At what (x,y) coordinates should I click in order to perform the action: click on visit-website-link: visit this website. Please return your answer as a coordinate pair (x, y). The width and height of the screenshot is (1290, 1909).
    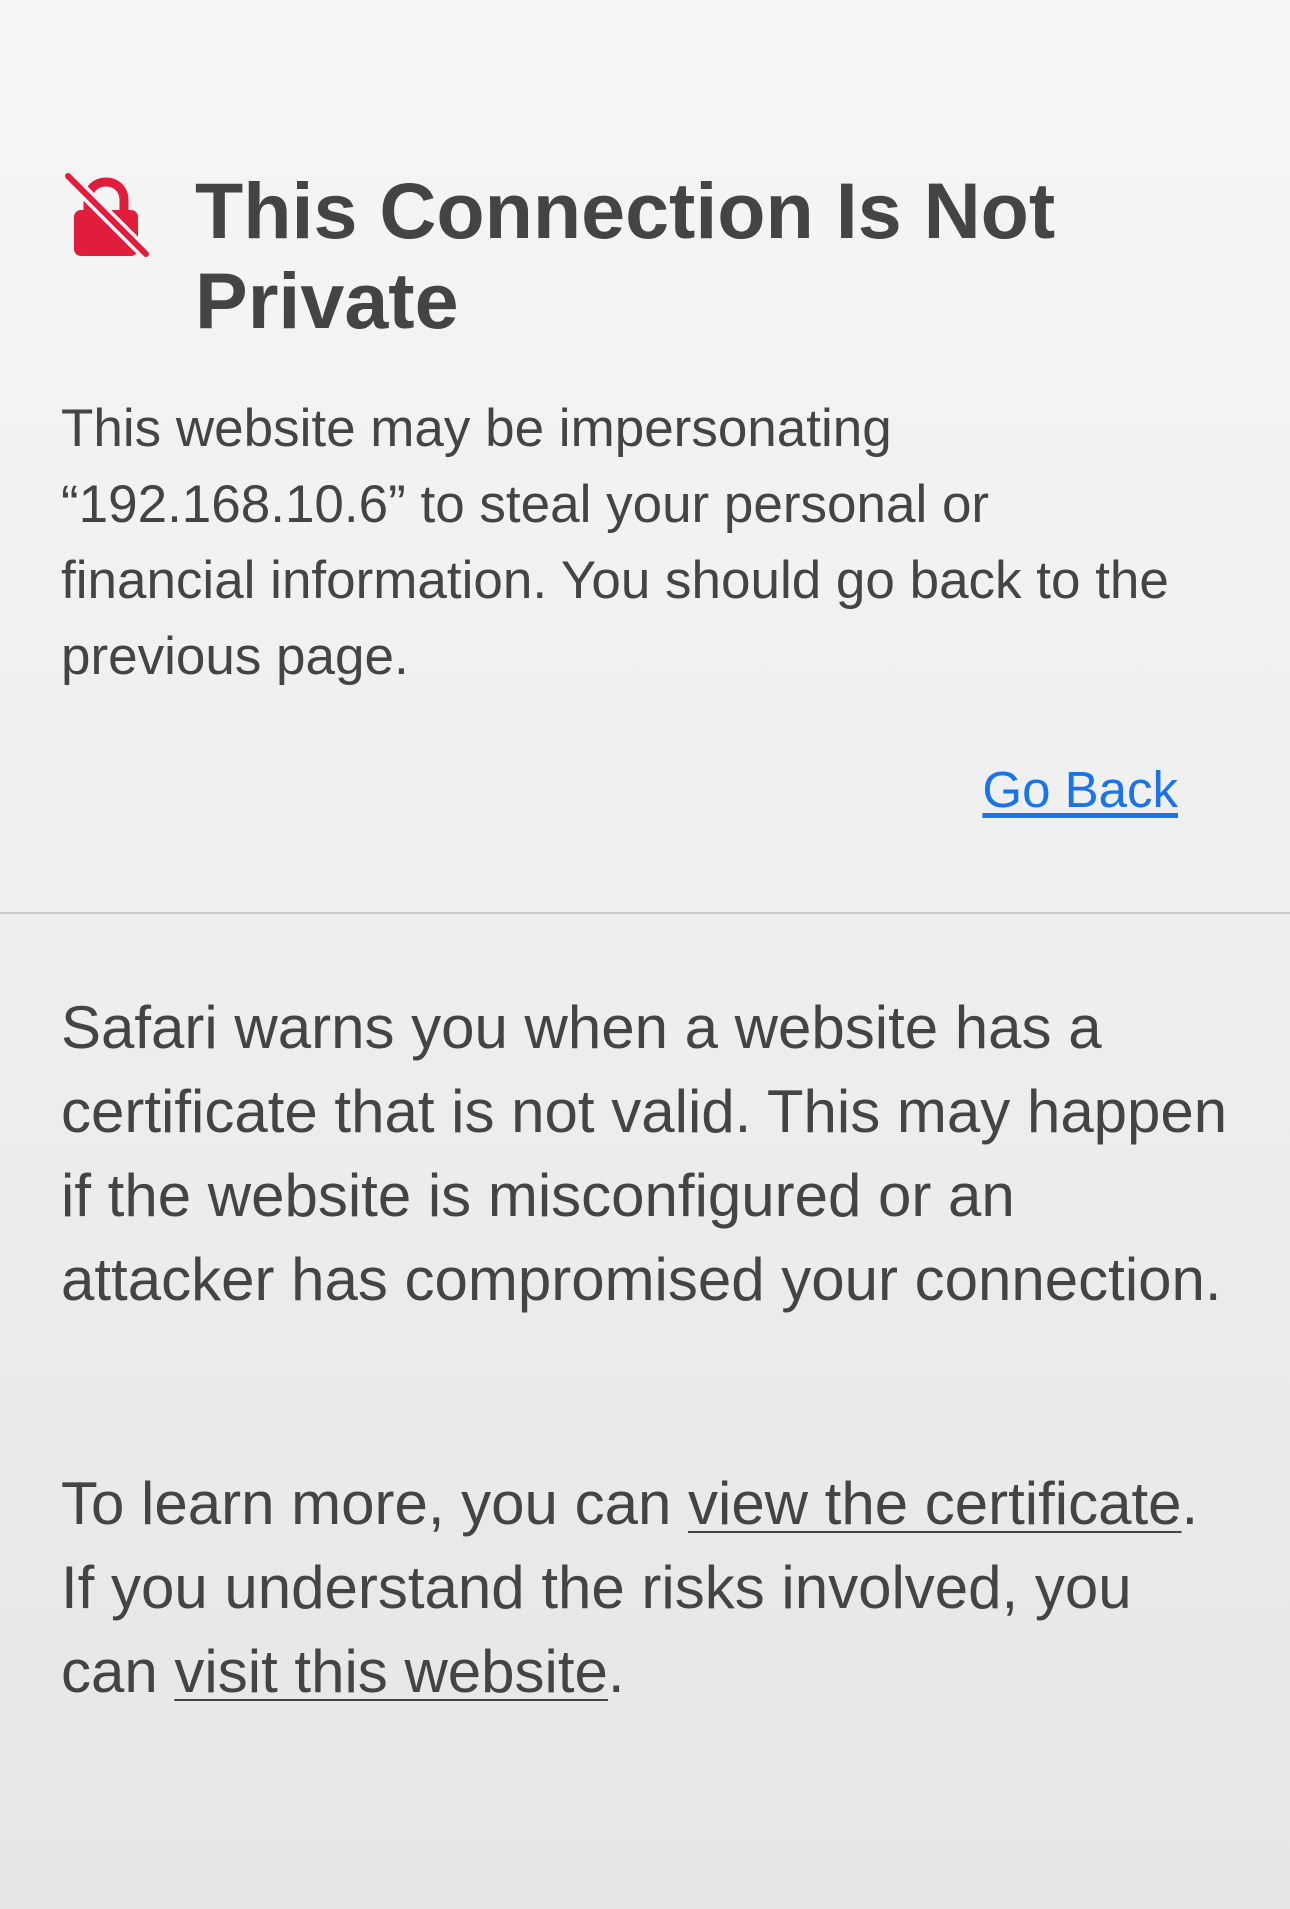
    Looking at the image, I should click on (390, 1671).